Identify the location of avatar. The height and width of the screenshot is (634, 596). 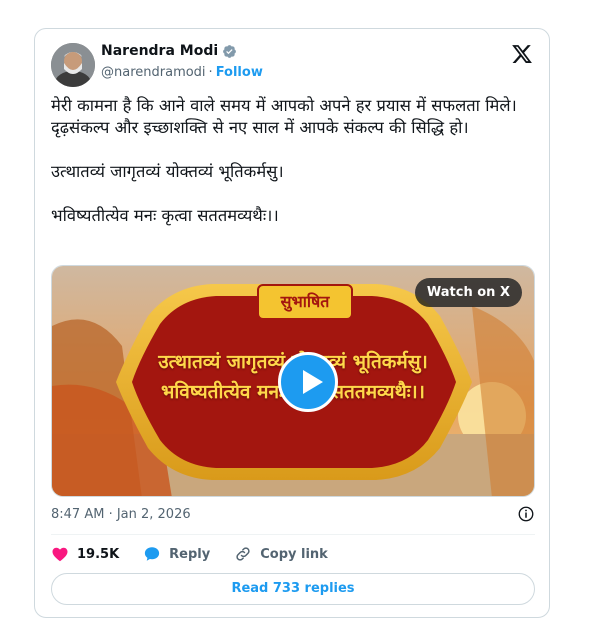
(73, 65).